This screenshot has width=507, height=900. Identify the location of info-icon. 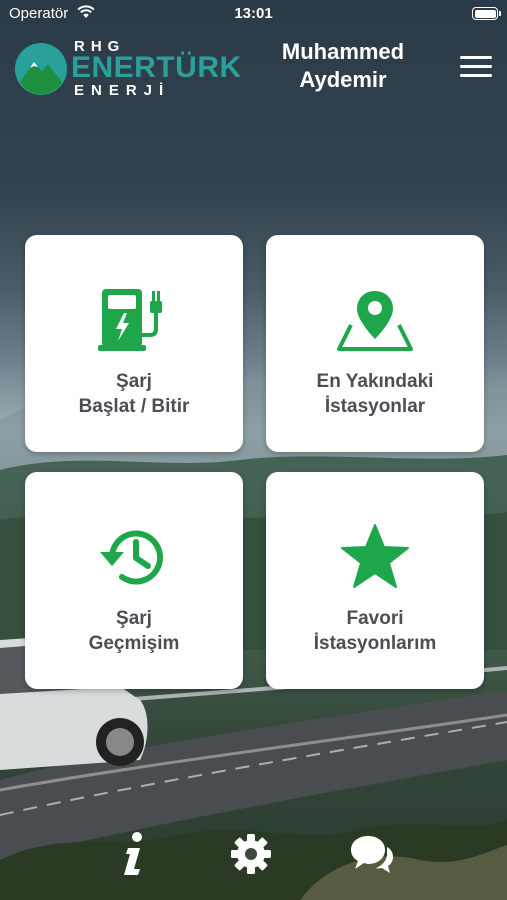
(134, 854).